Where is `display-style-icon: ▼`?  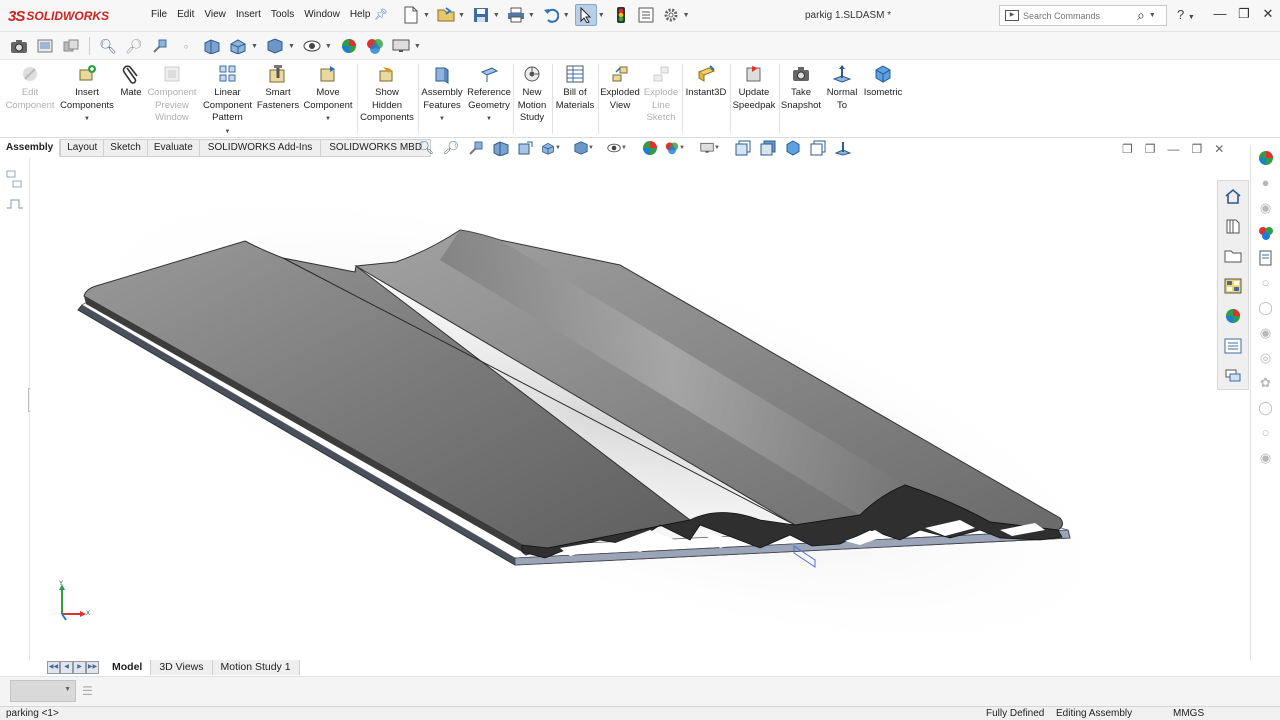 display-style-icon: ▼ is located at coordinates (584, 148).